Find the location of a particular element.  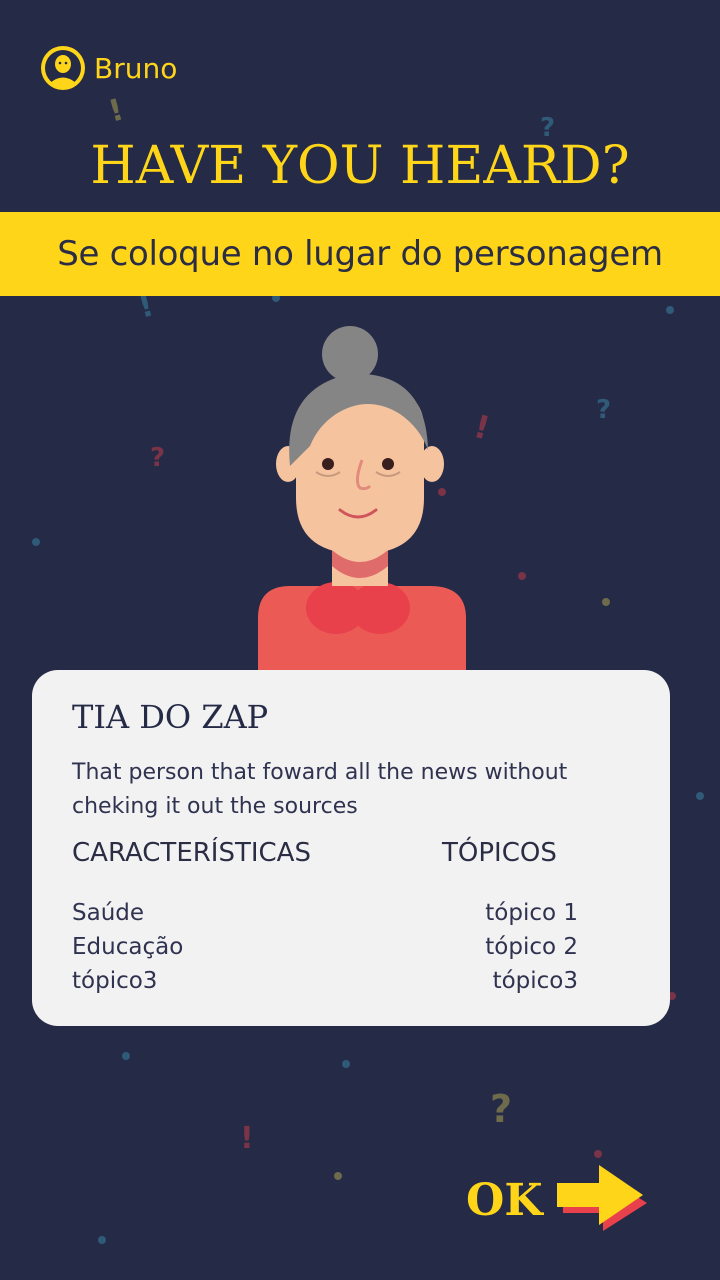

user-profile-button: Bruno is located at coordinates (108, 68).